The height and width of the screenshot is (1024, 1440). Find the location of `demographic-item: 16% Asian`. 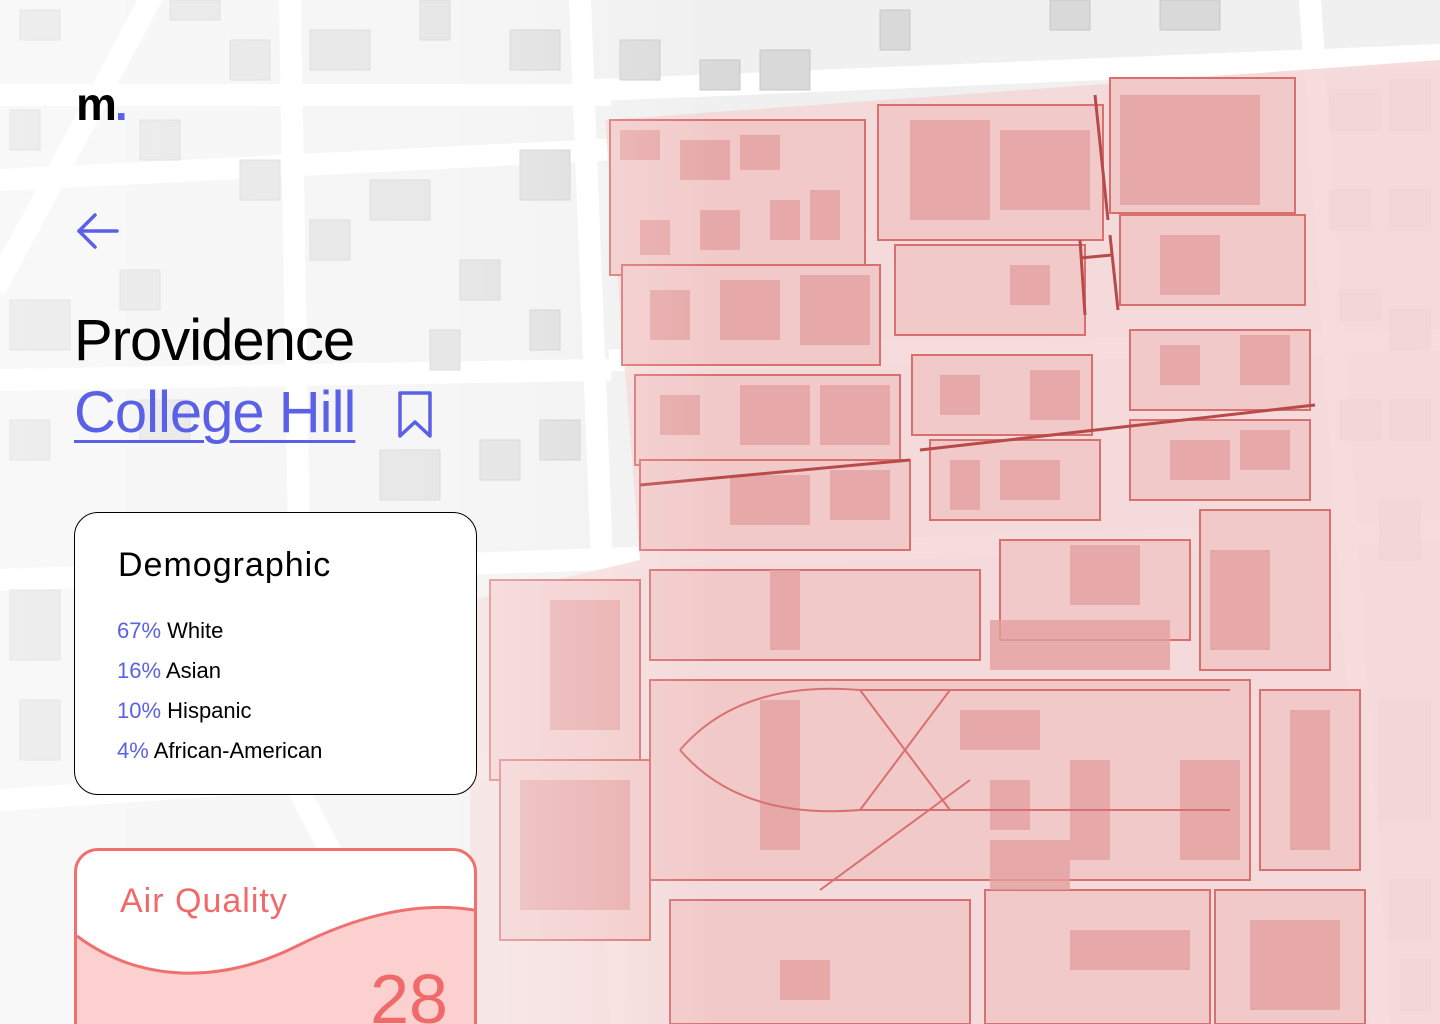

demographic-item: 16% Asian is located at coordinates (219, 671).